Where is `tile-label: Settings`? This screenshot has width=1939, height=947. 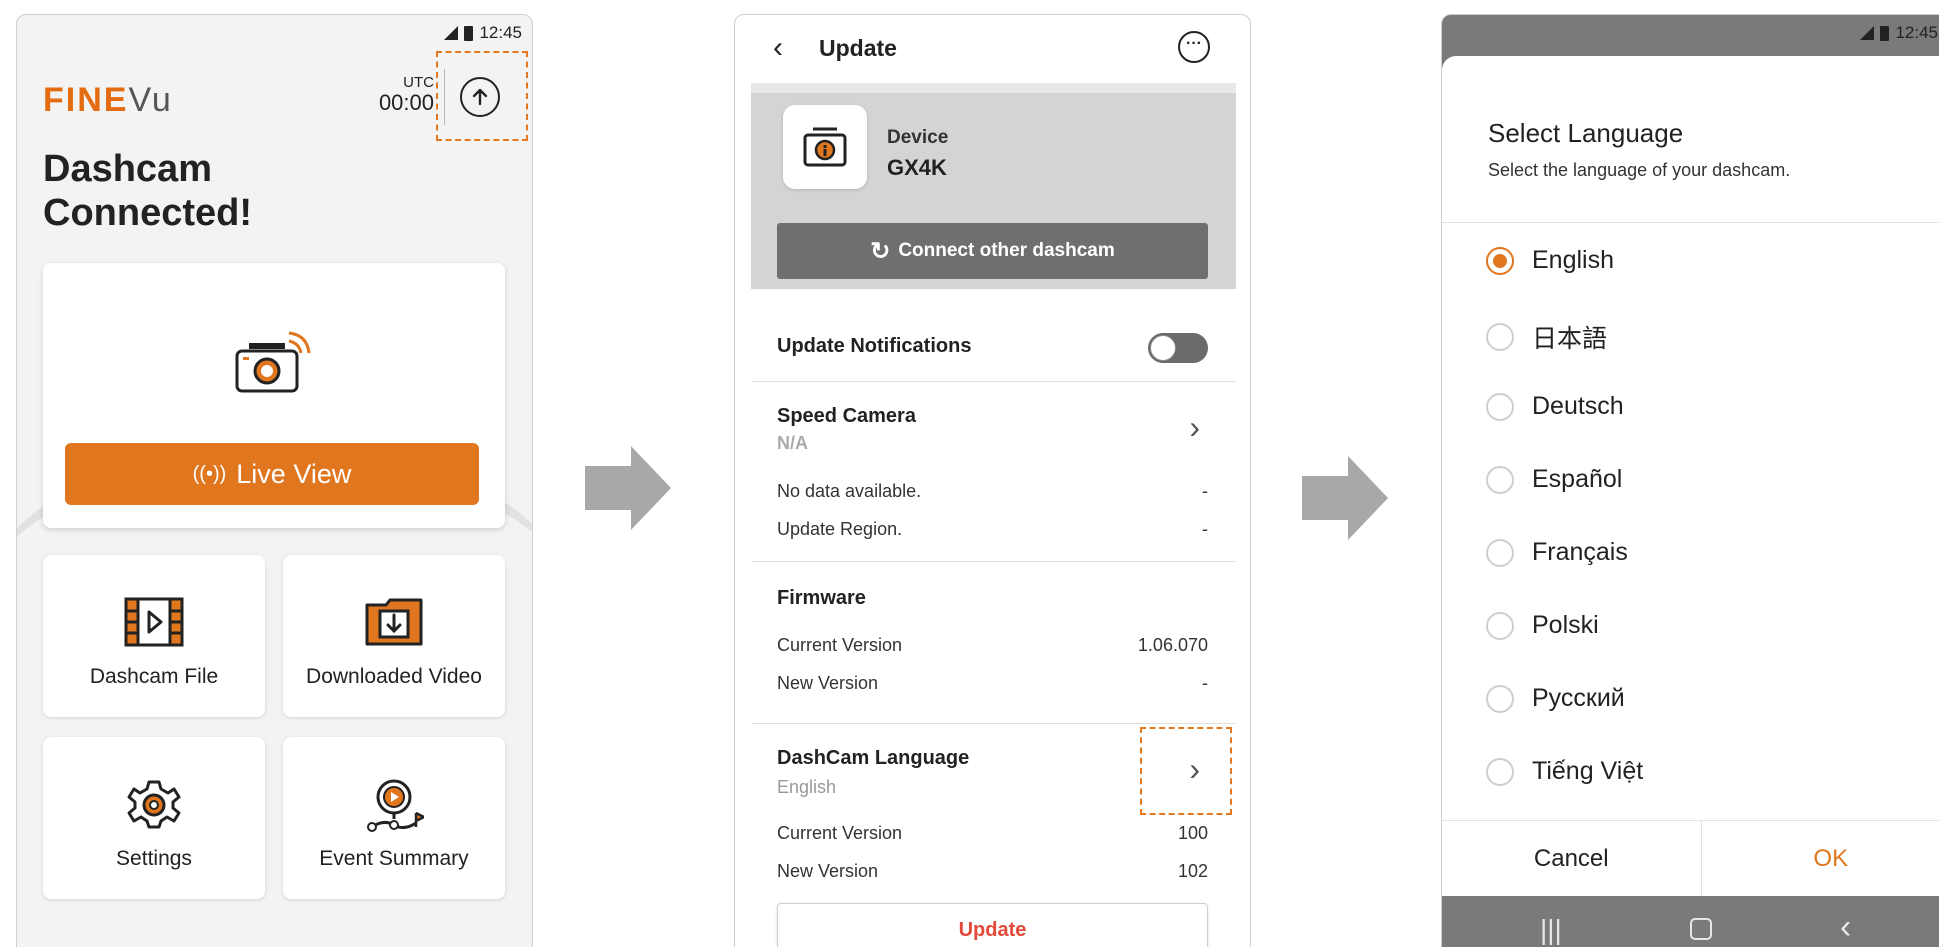 tile-label: Settings is located at coordinates (154, 858).